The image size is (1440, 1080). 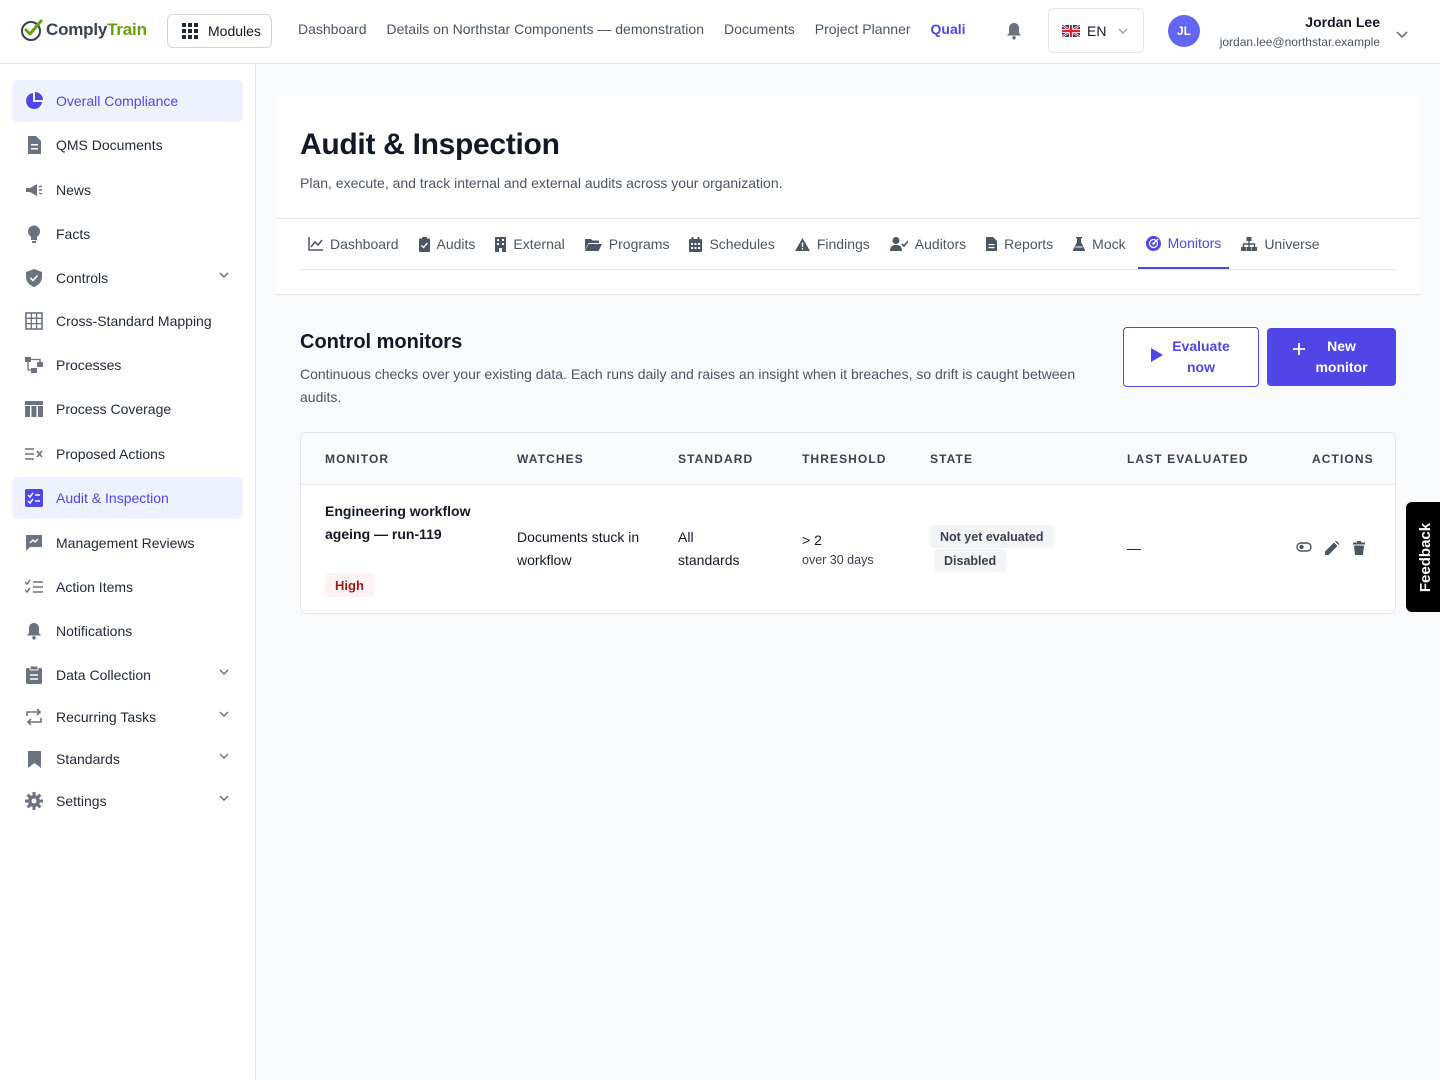 I want to click on bookmark-icon, so click(x=34, y=759).